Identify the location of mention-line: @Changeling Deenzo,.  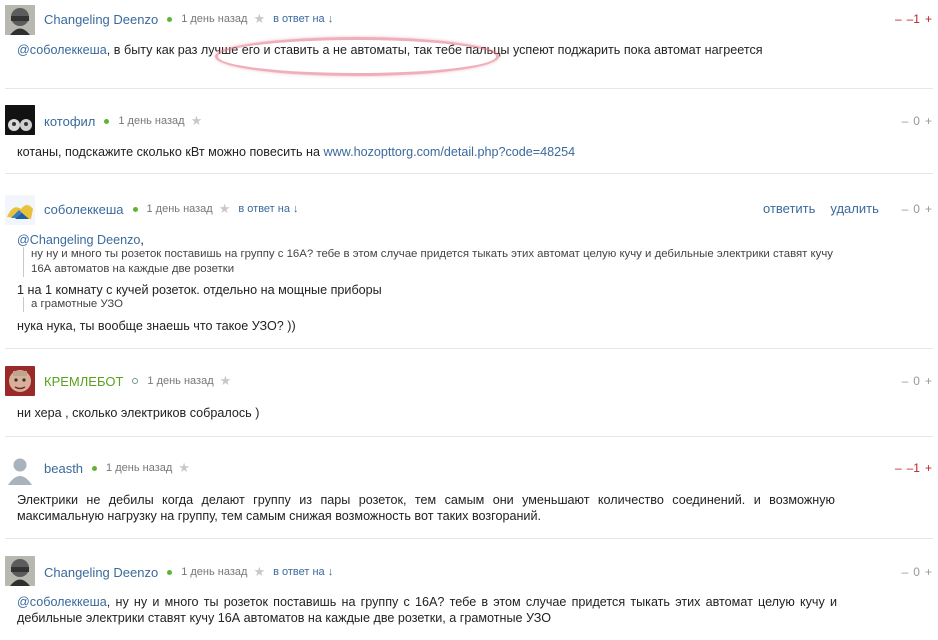
(80, 240).